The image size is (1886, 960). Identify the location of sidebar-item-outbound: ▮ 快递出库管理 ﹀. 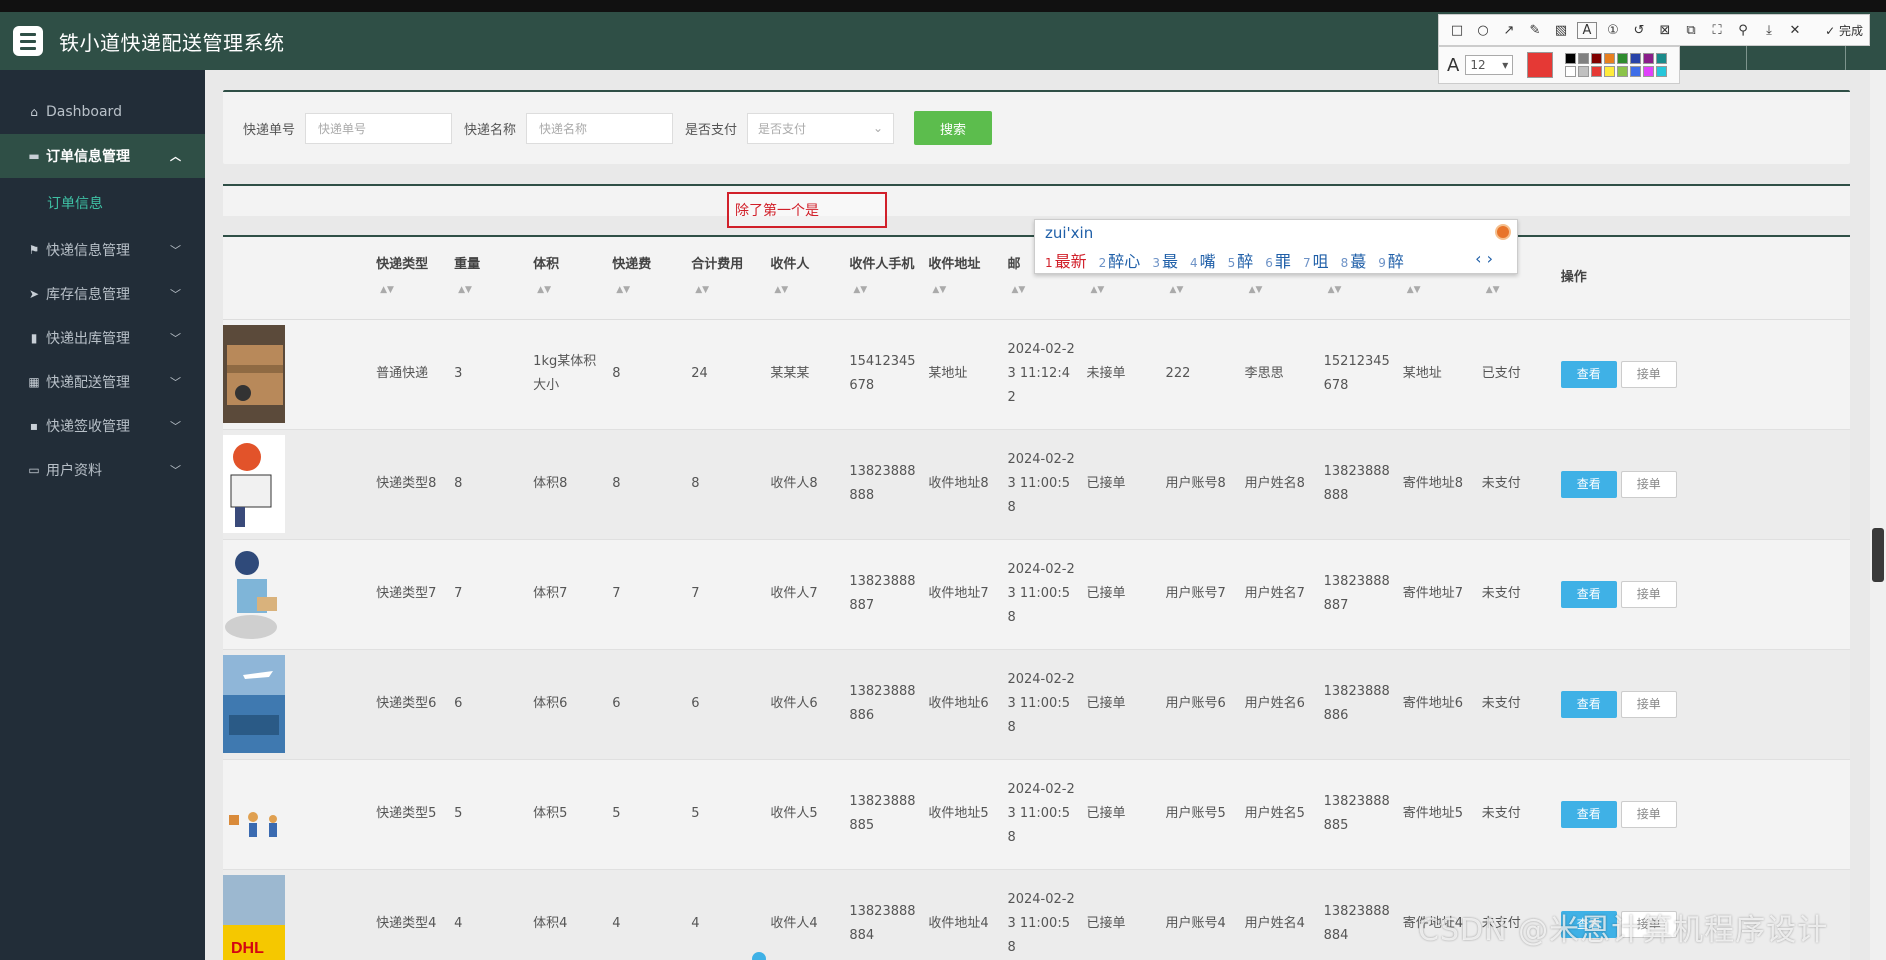
(102, 338).